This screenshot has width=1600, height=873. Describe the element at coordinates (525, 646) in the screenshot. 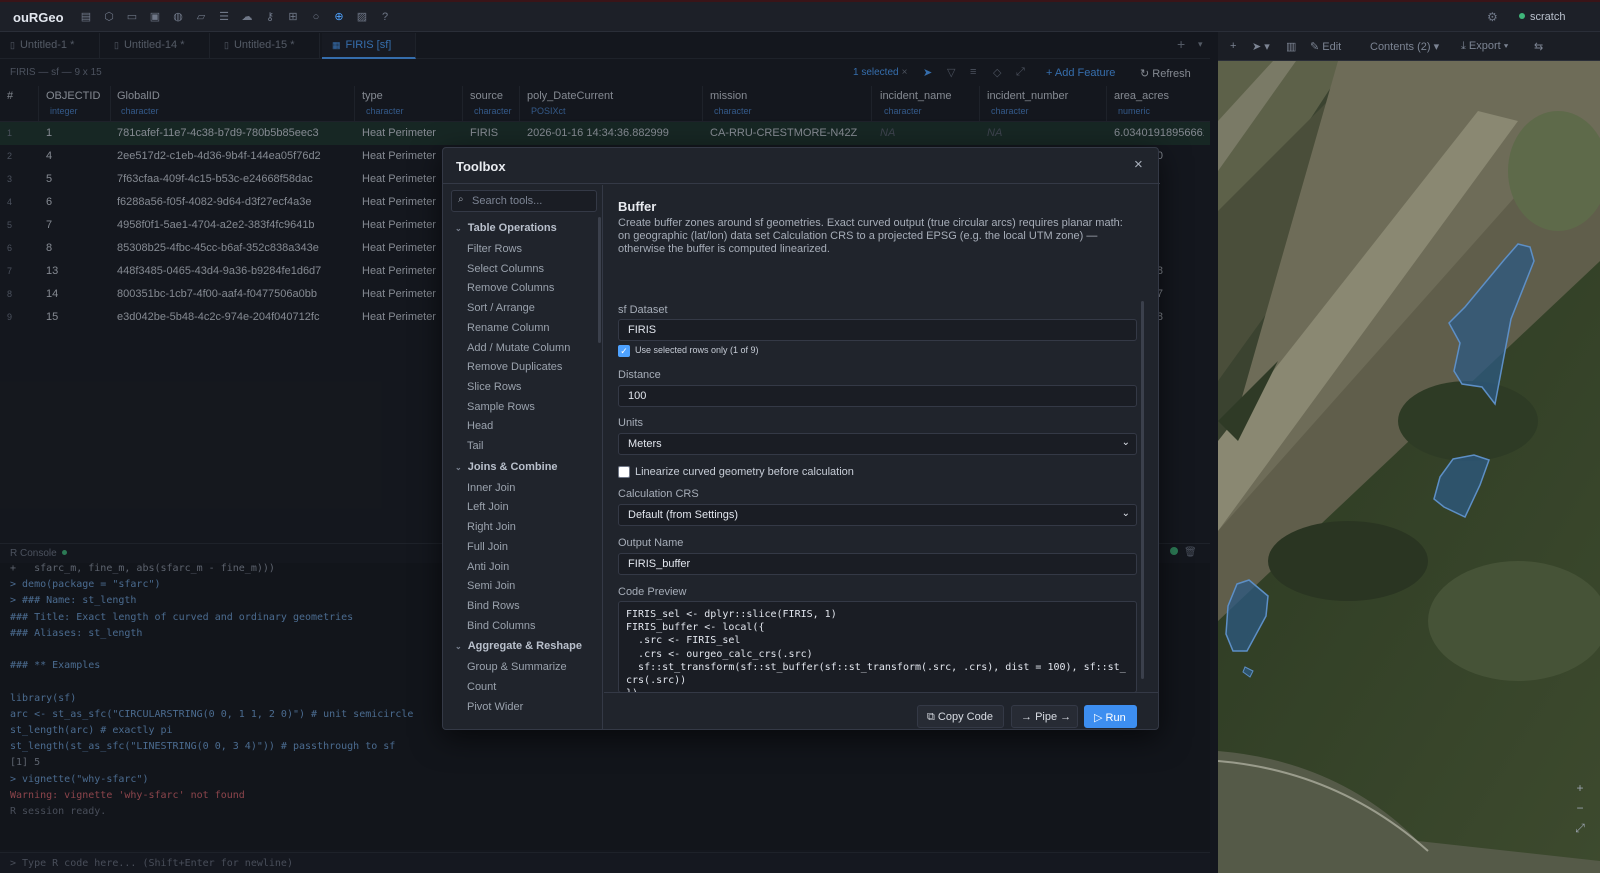

I see `category-label: Aggregate & Reshape` at that location.